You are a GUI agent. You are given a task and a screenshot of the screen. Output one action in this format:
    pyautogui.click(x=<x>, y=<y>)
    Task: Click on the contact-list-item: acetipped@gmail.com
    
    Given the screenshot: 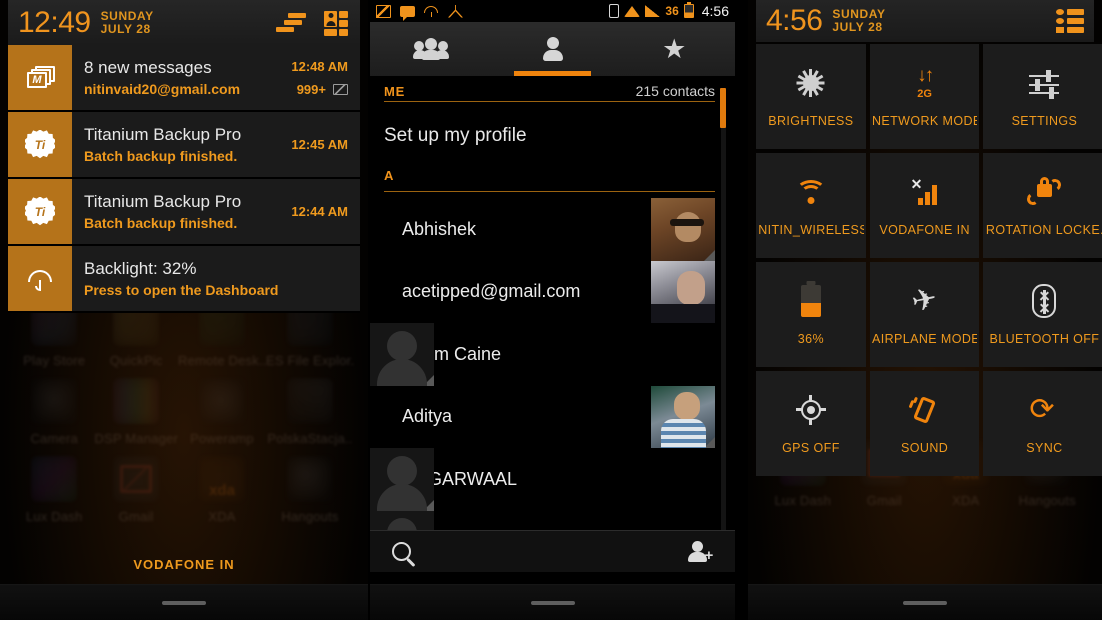 What is the action you would take?
    pyautogui.click(x=552, y=291)
    